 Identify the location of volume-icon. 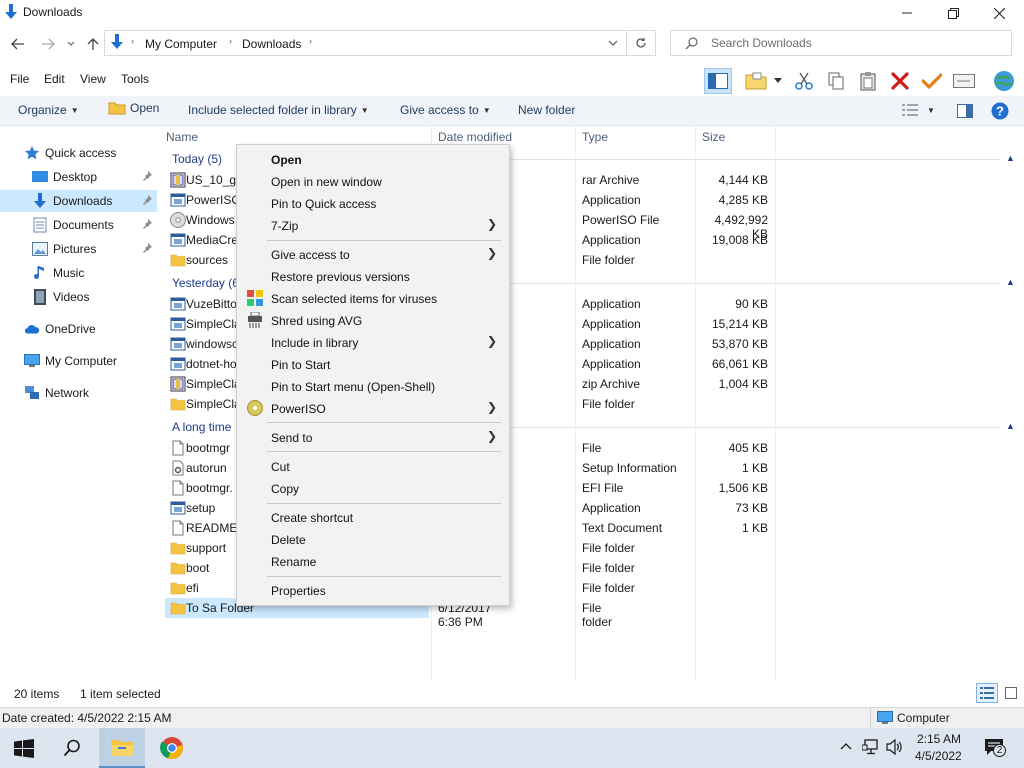
(895, 747).